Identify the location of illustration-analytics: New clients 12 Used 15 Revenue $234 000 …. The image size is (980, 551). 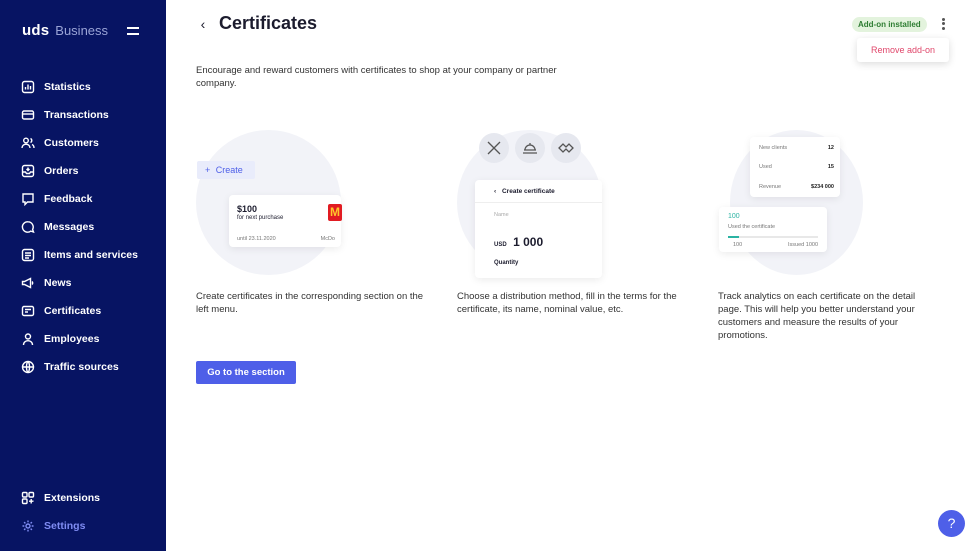
(803, 203).